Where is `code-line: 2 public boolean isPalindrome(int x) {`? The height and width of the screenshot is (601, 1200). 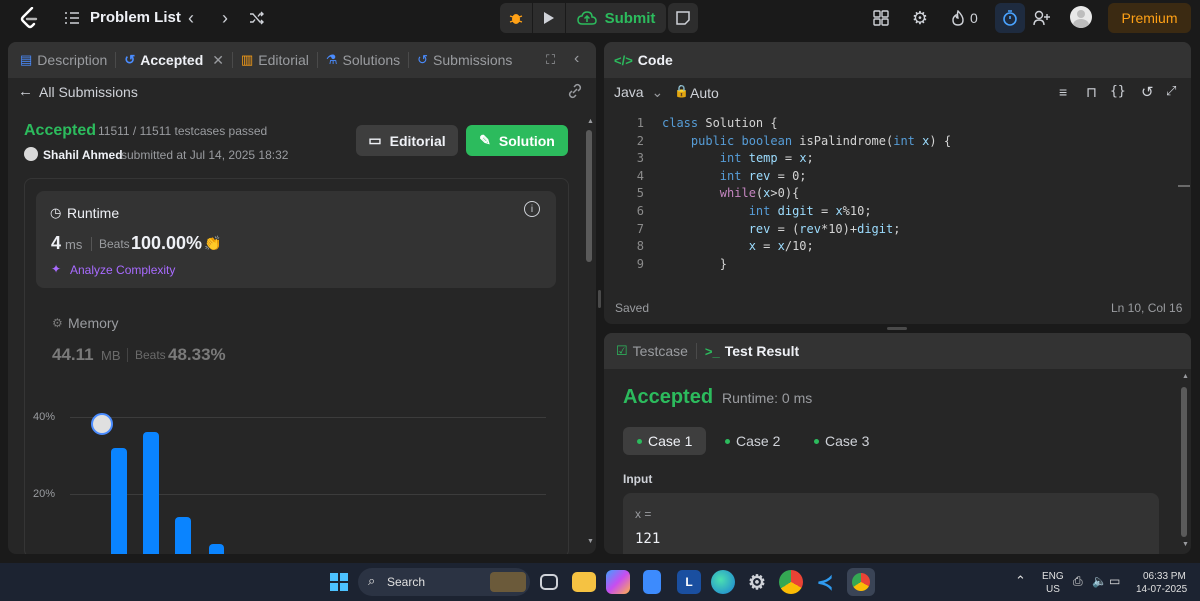 code-line: 2 public boolean isPalindrome(int x) { is located at coordinates (889, 142).